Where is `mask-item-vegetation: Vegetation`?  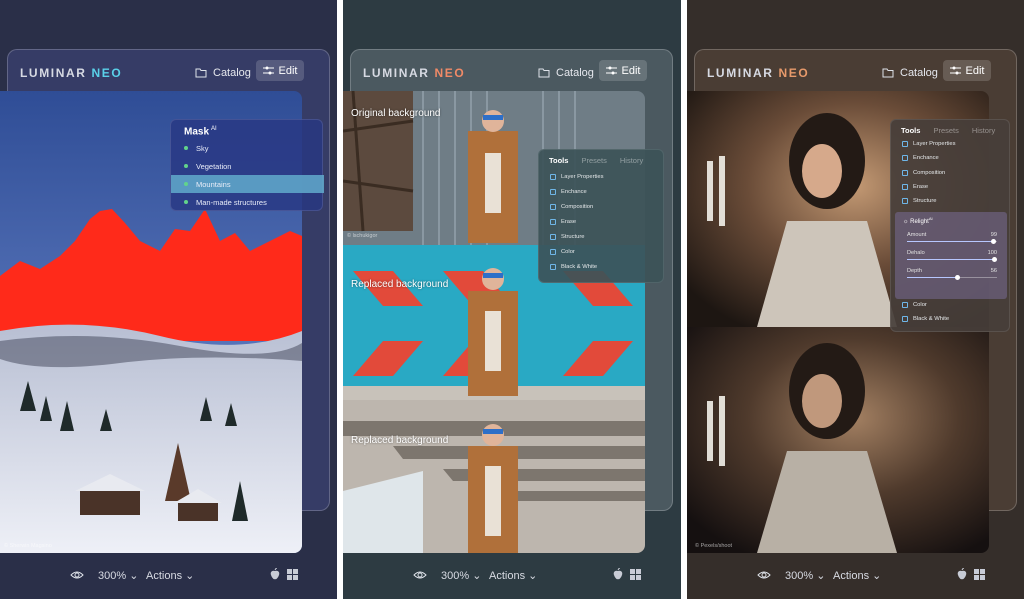 mask-item-vegetation: Vegetation is located at coordinates (247, 166).